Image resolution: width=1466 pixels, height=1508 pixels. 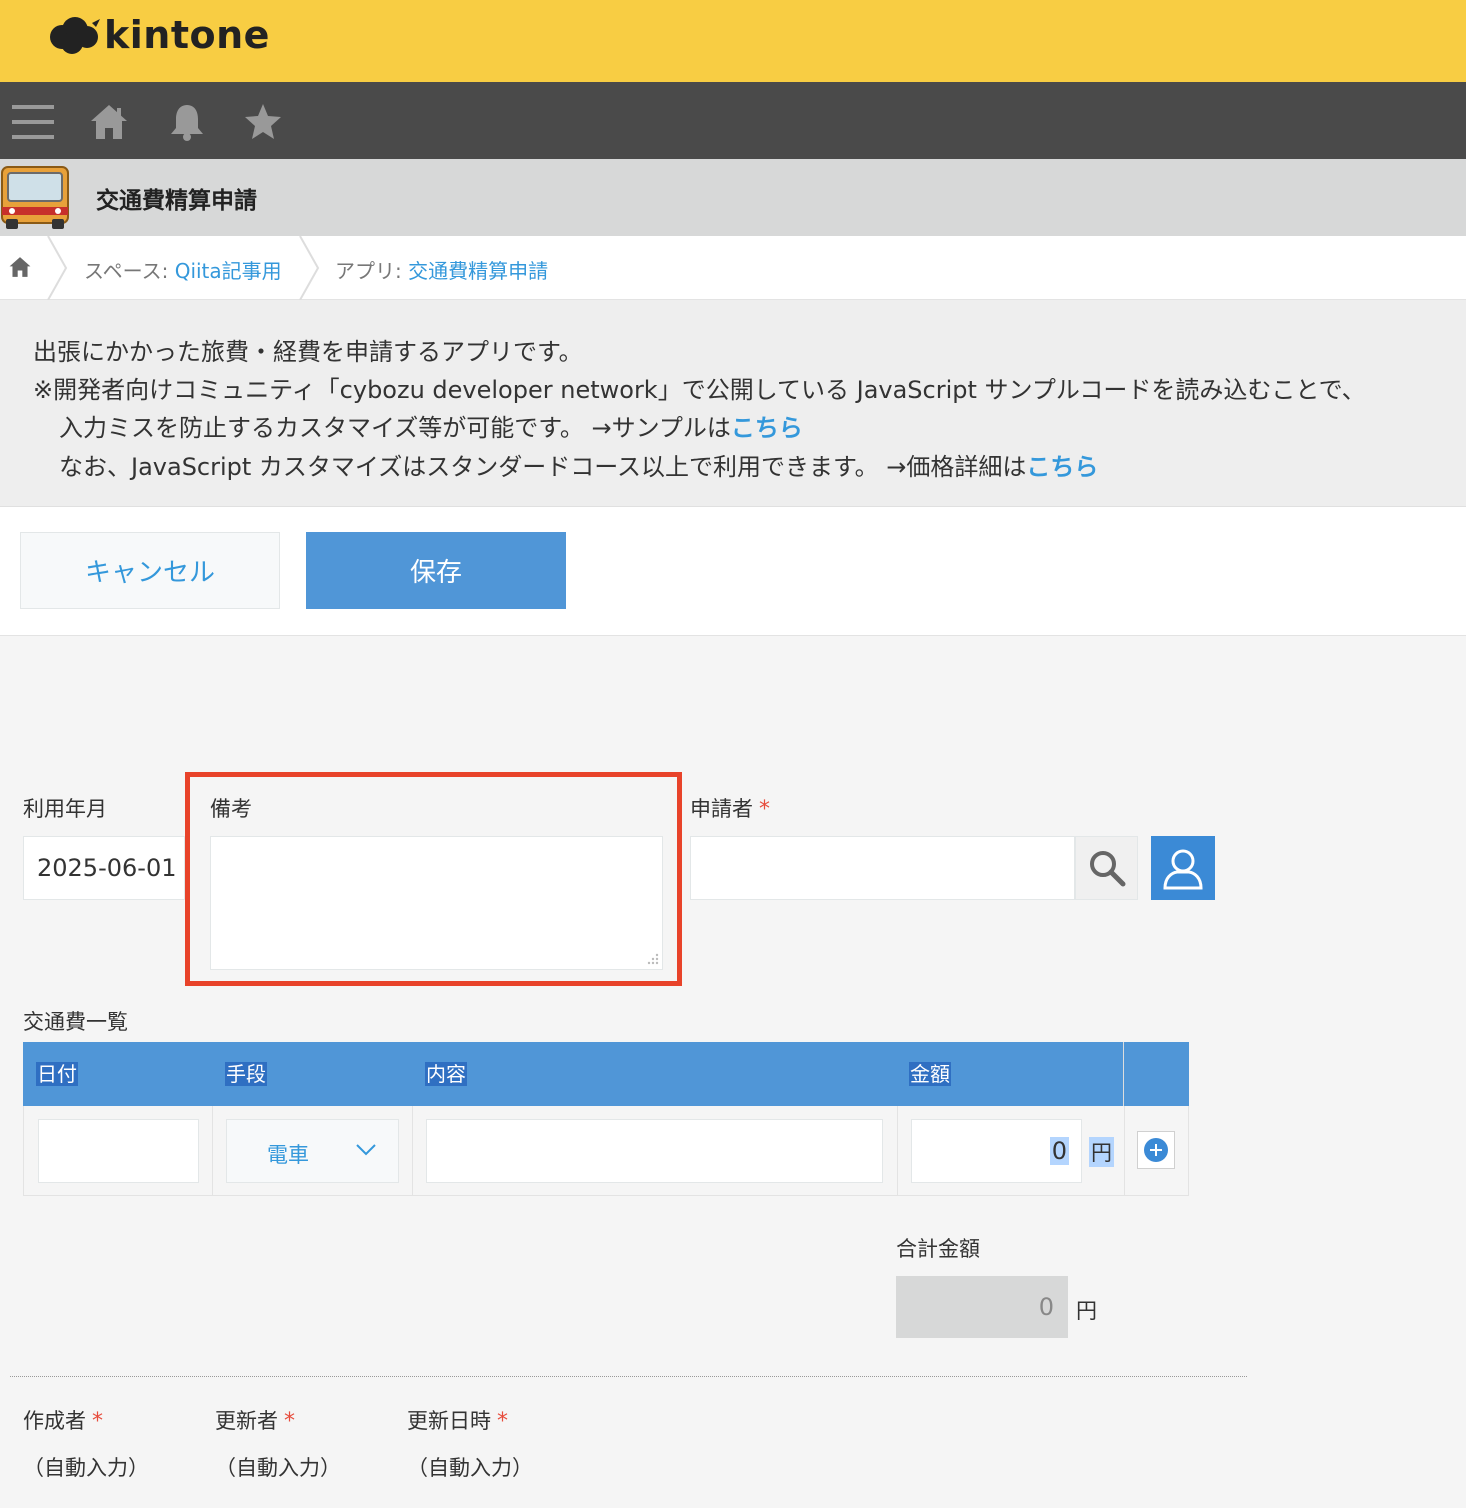 What do you see at coordinates (231, 809) in the screenshot?
I see `notes-label: 備考` at bounding box center [231, 809].